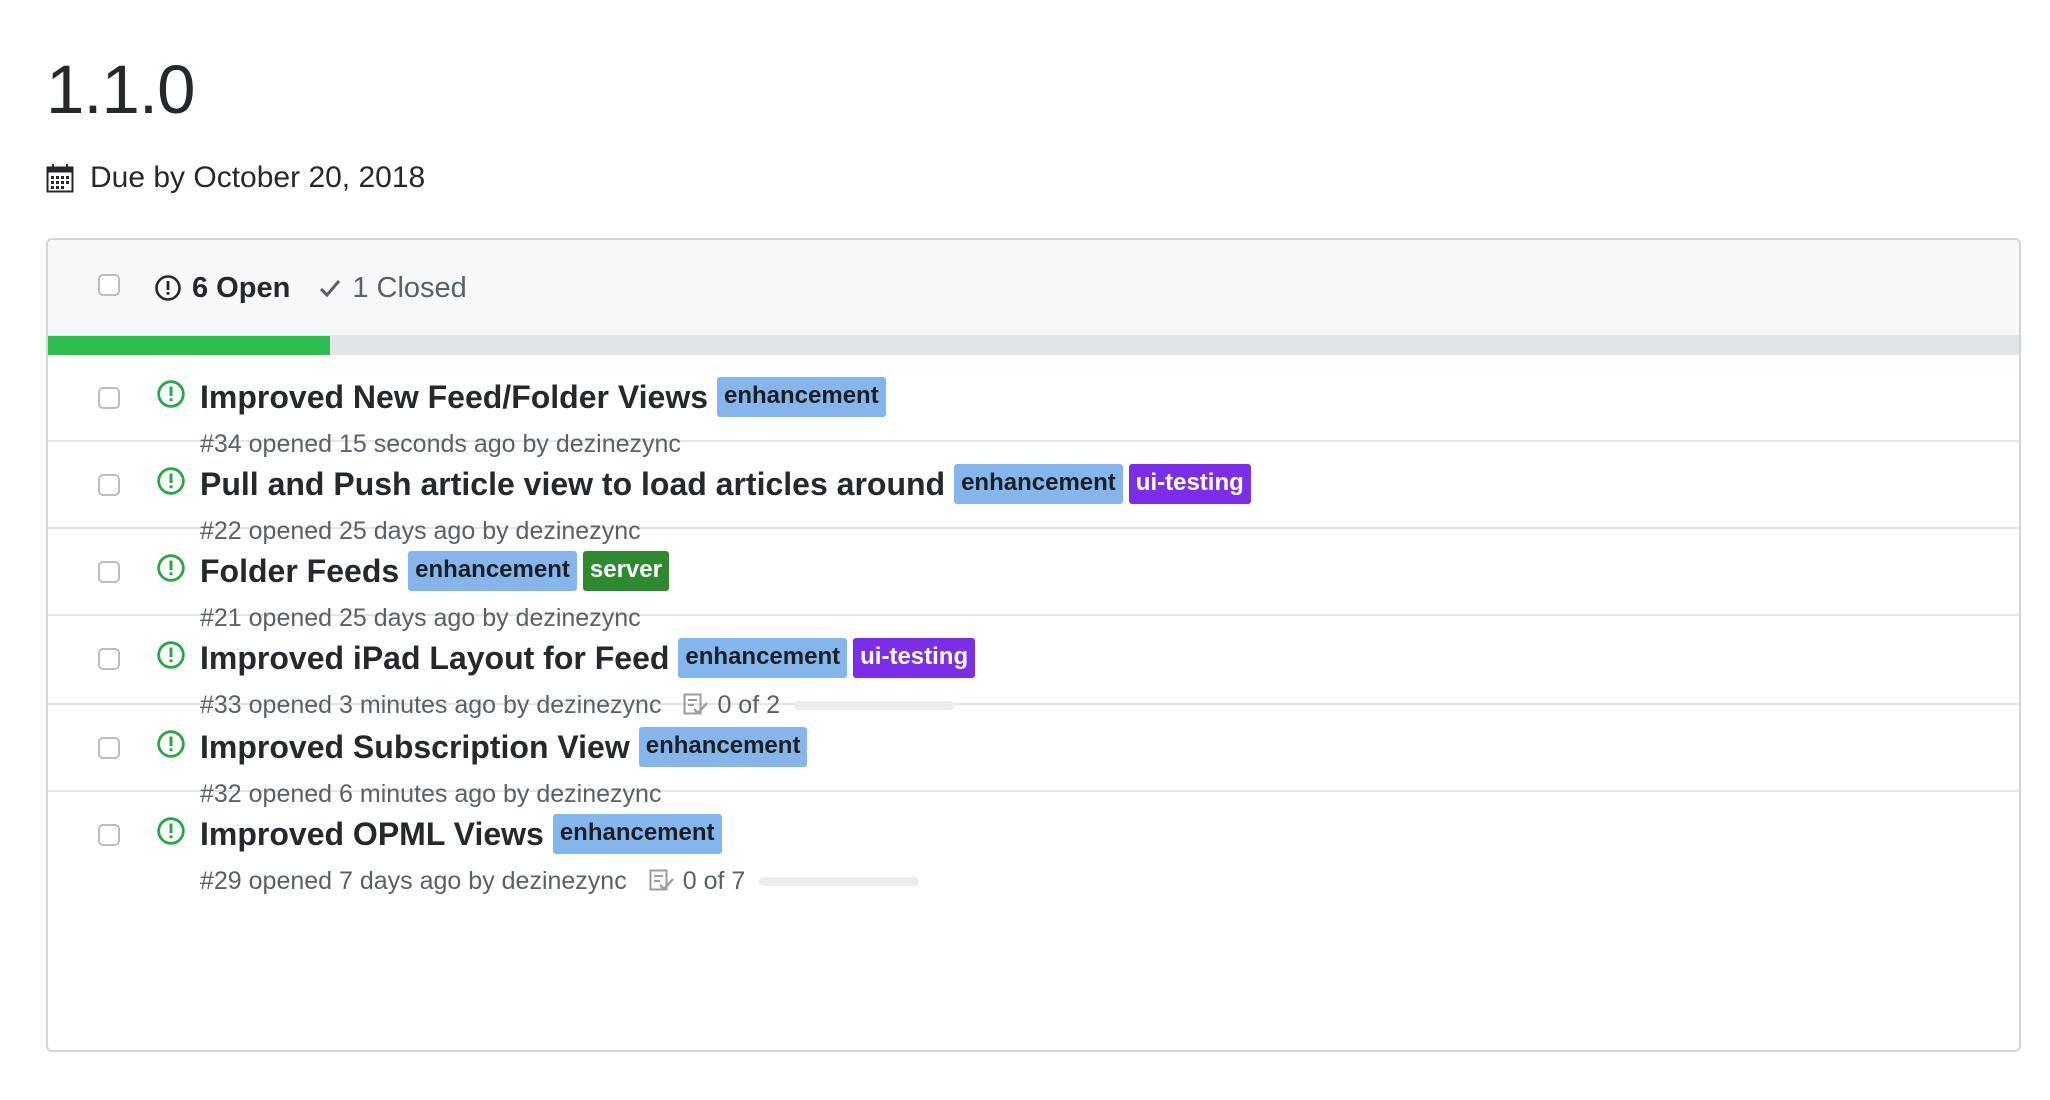  Describe the element at coordinates (1025, 178) in the screenshot. I see `due-date-row: Due by October 20, 2018` at that location.